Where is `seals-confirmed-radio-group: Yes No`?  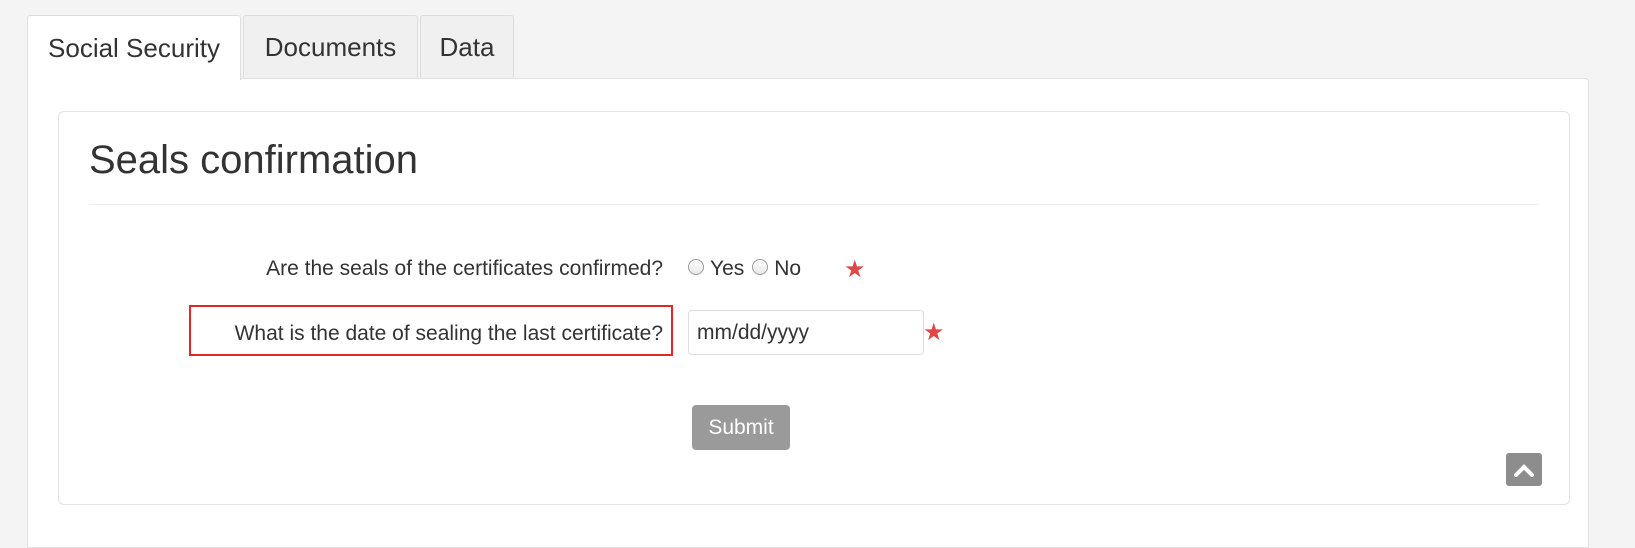 seals-confirmed-radio-group: Yes No is located at coordinates (748, 269).